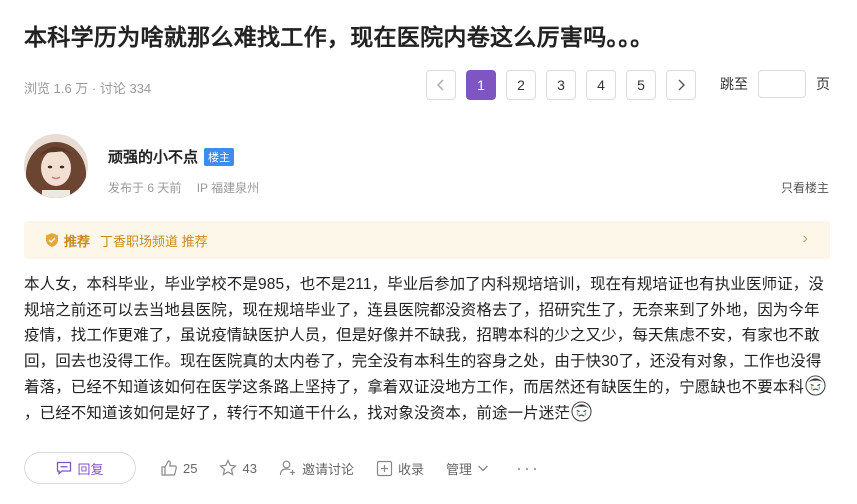 Image resolution: width=857 pixels, height=504 pixels. What do you see at coordinates (384, 468) in the screenshot?
I see `plus-box-icon` at bounding box center [384, 468].